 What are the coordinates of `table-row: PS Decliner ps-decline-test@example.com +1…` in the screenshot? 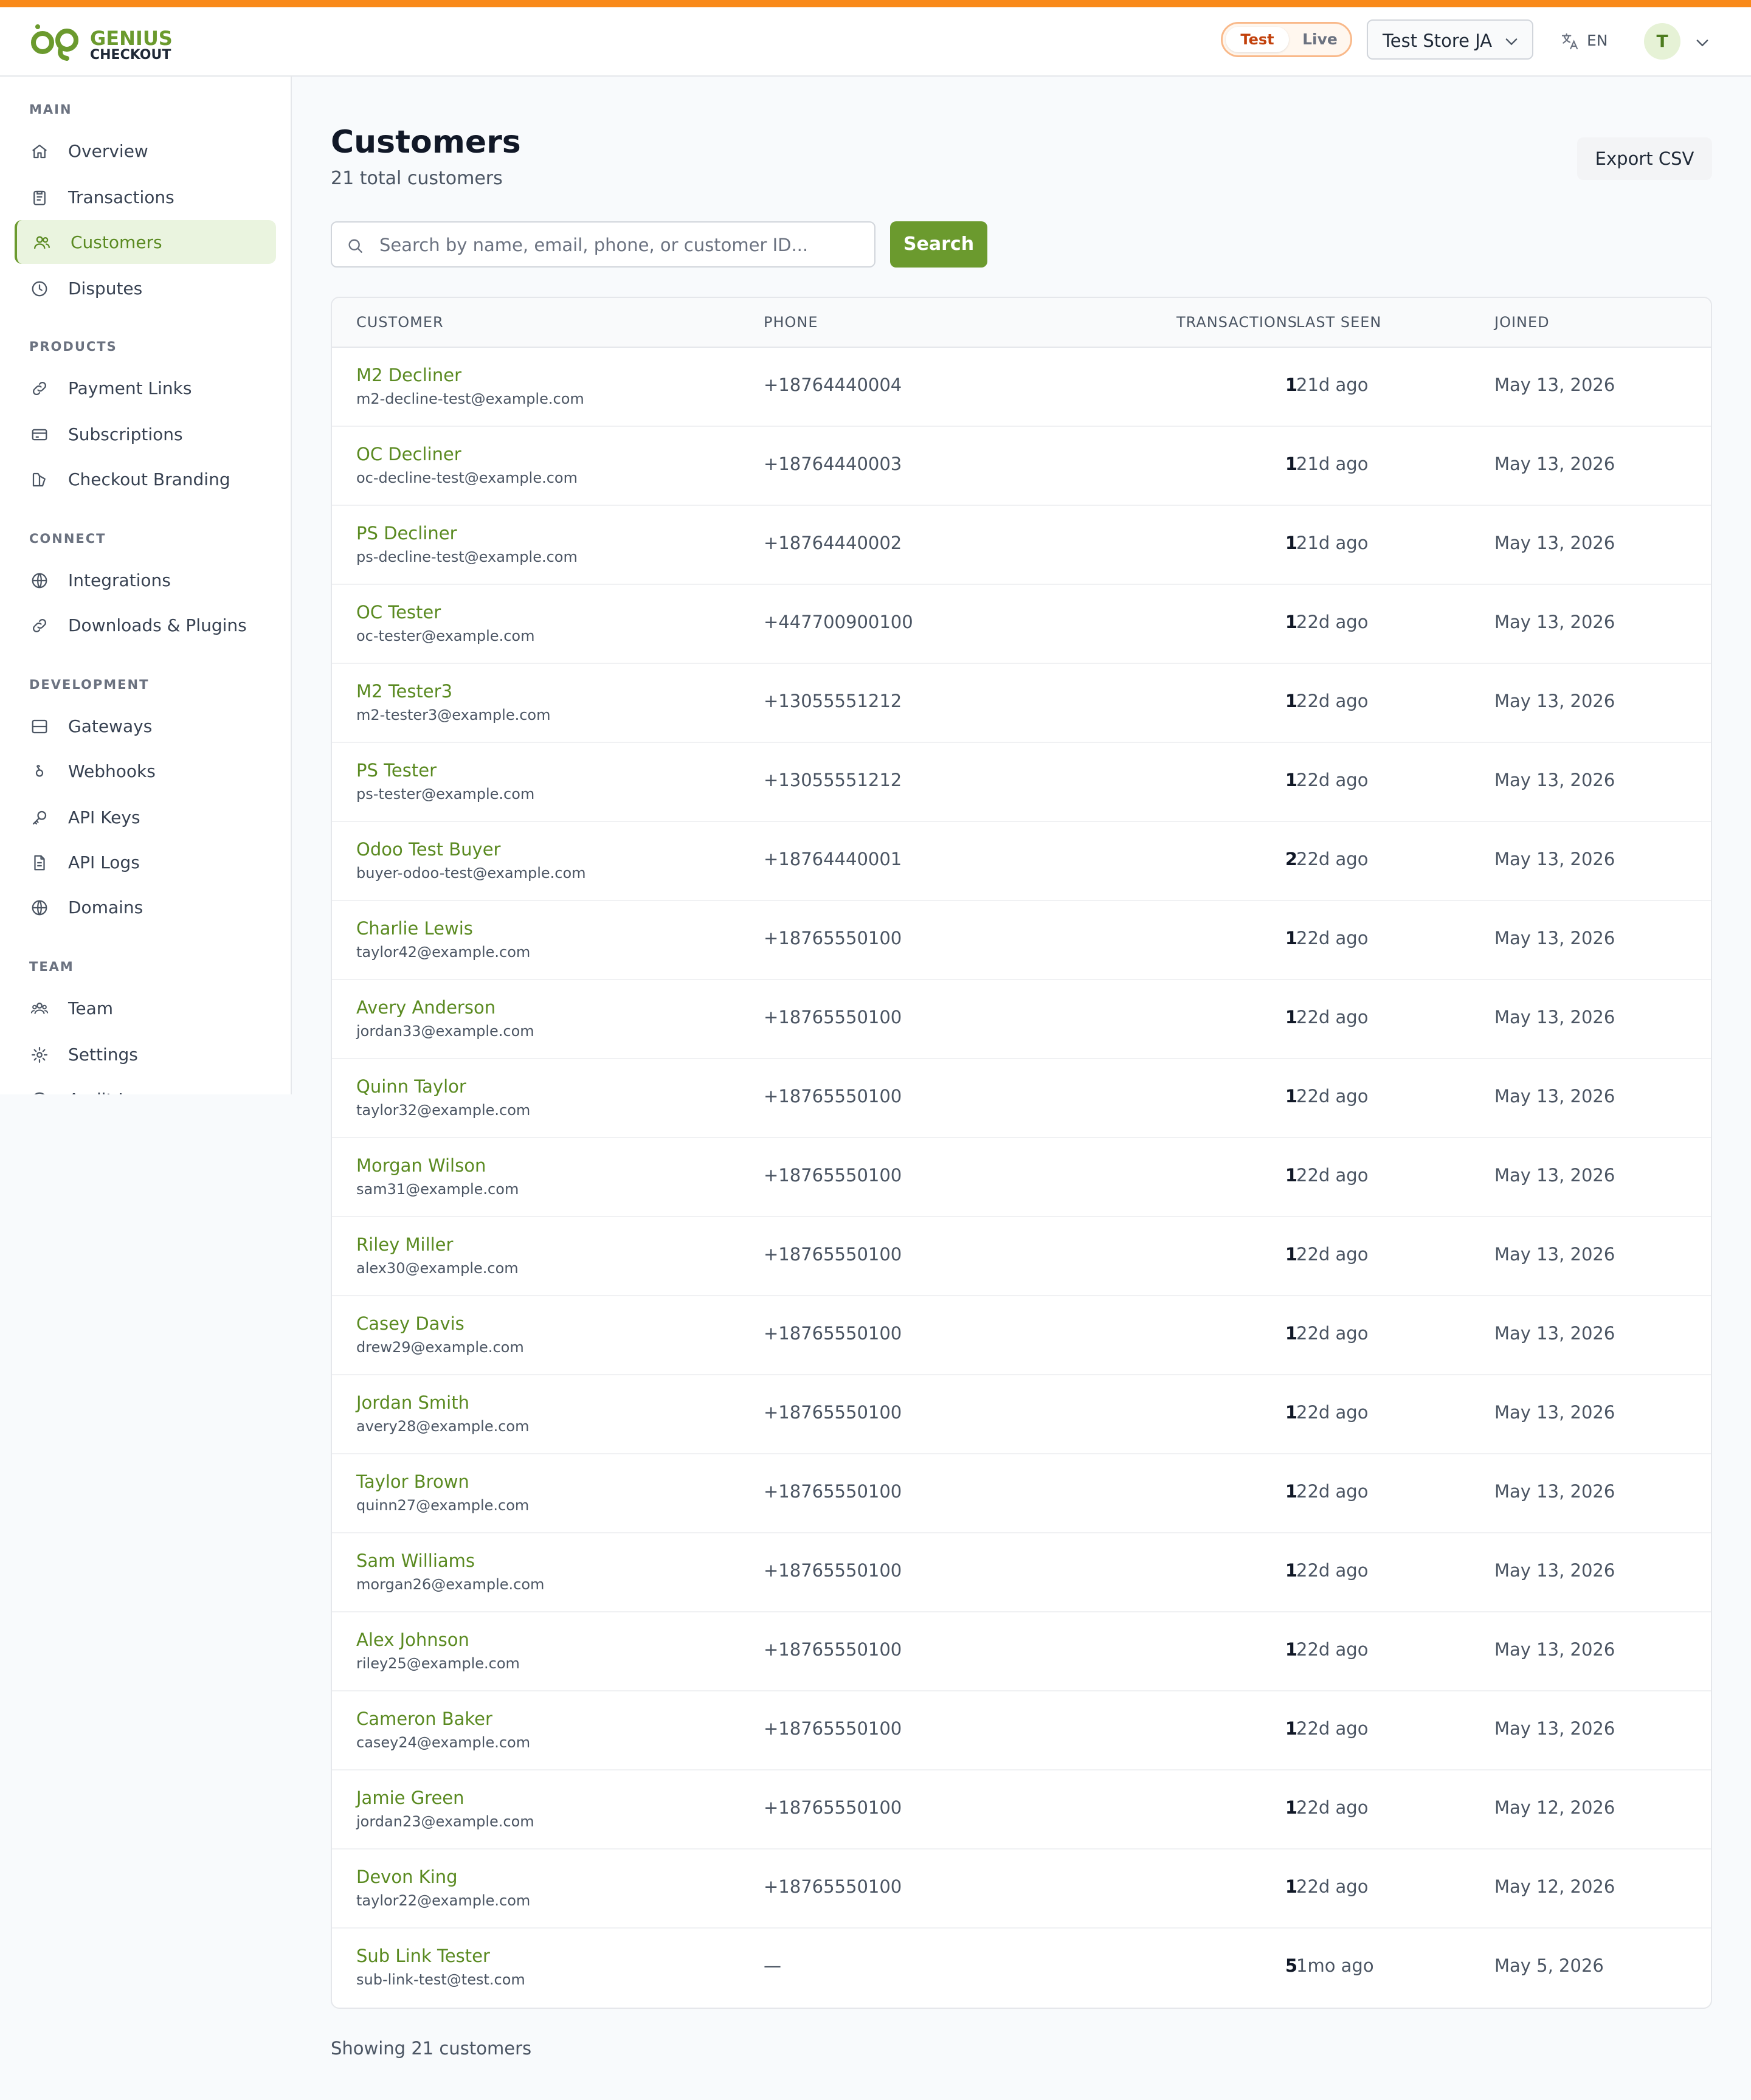 It's located at (1021, 545).